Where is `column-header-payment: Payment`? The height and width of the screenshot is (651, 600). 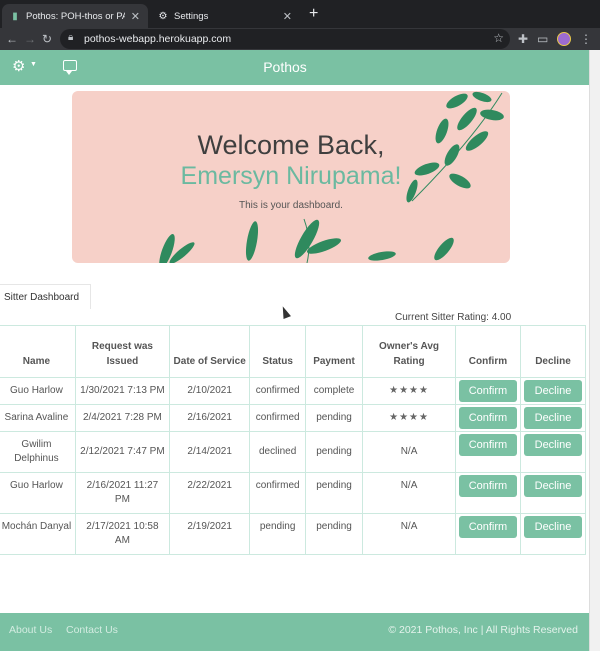 column-header-payment: Payment is located at coordinates (334, 351).